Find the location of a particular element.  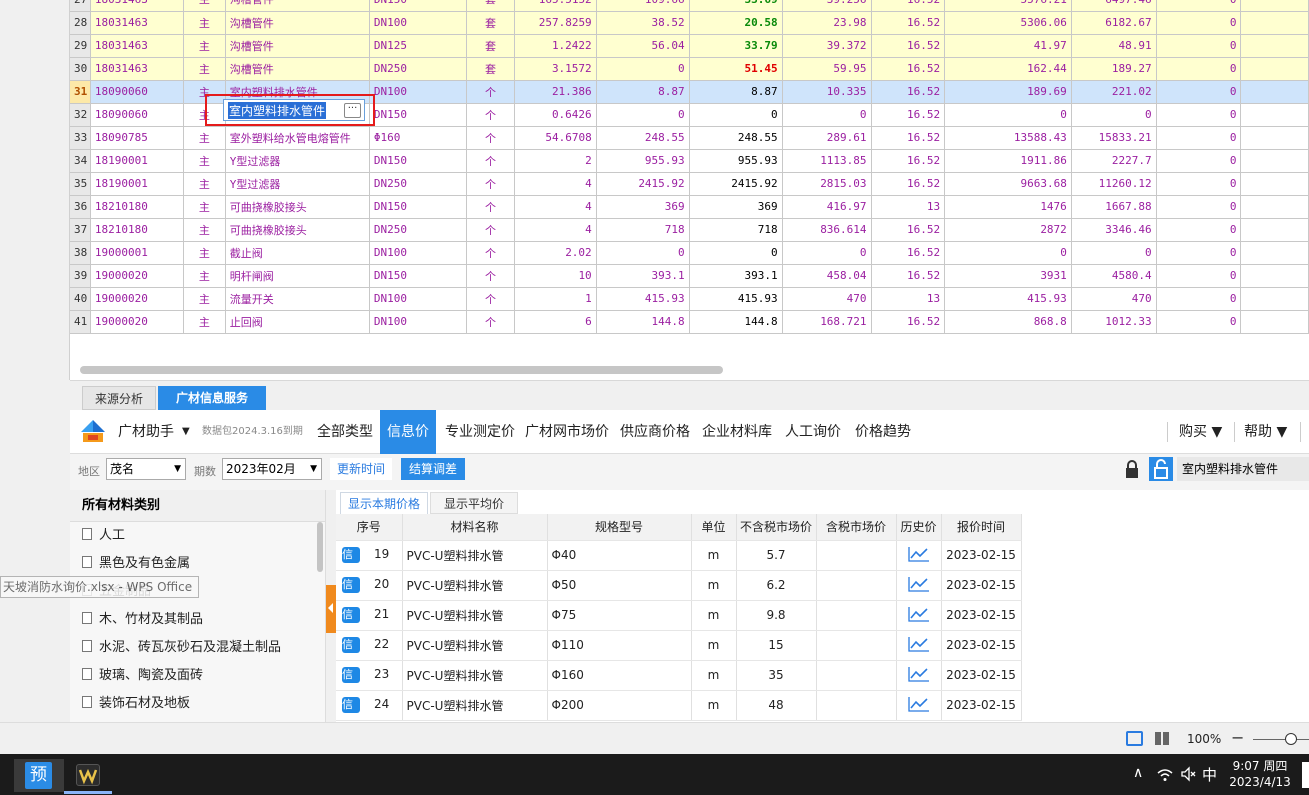

nav-labor-inquiry: 人工询价 is located at coordinates (813, 432).